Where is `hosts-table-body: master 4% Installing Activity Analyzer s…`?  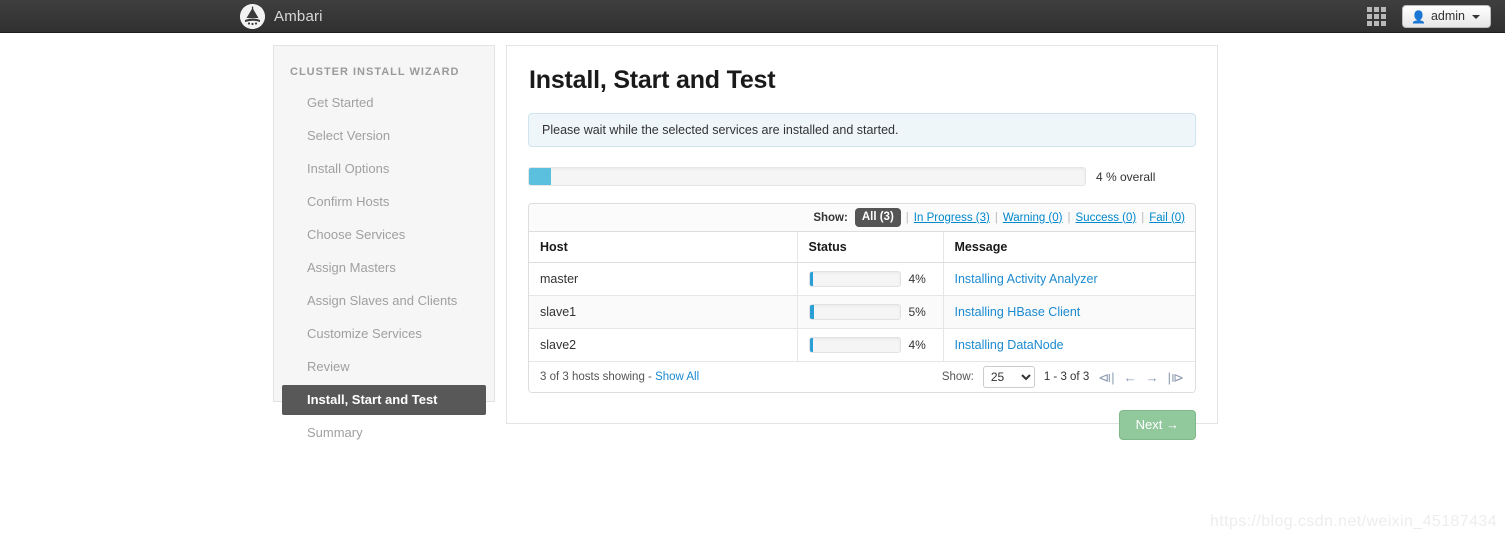
hosts-table-body: master 4% Installing Activity Analyzer s… is located at coordinates (862, 312).